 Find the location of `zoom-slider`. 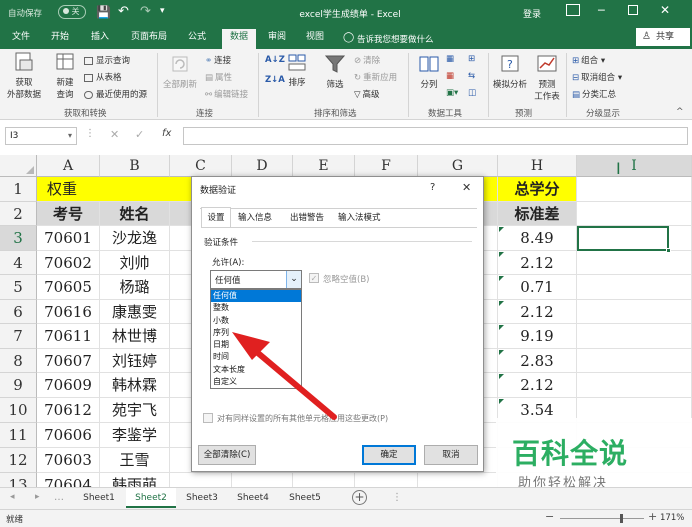

zoom-slider is located at coordinates (602, 518).